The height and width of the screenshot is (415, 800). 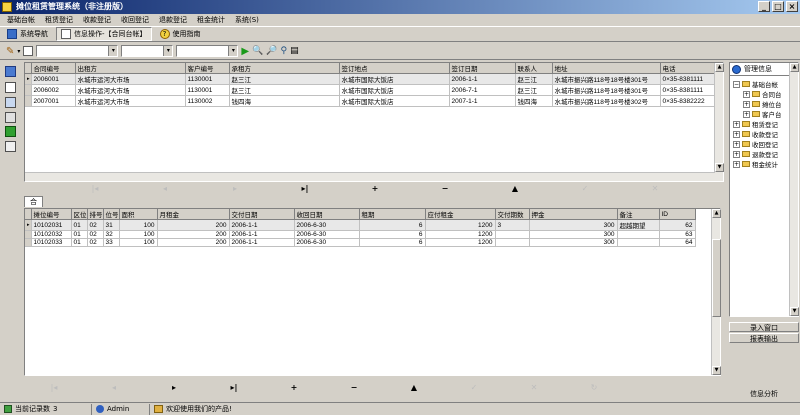 What do you see at coordinates (778, 6) in the screenshot?
I see `maximize-button: □` at bounding box center [778, 6].